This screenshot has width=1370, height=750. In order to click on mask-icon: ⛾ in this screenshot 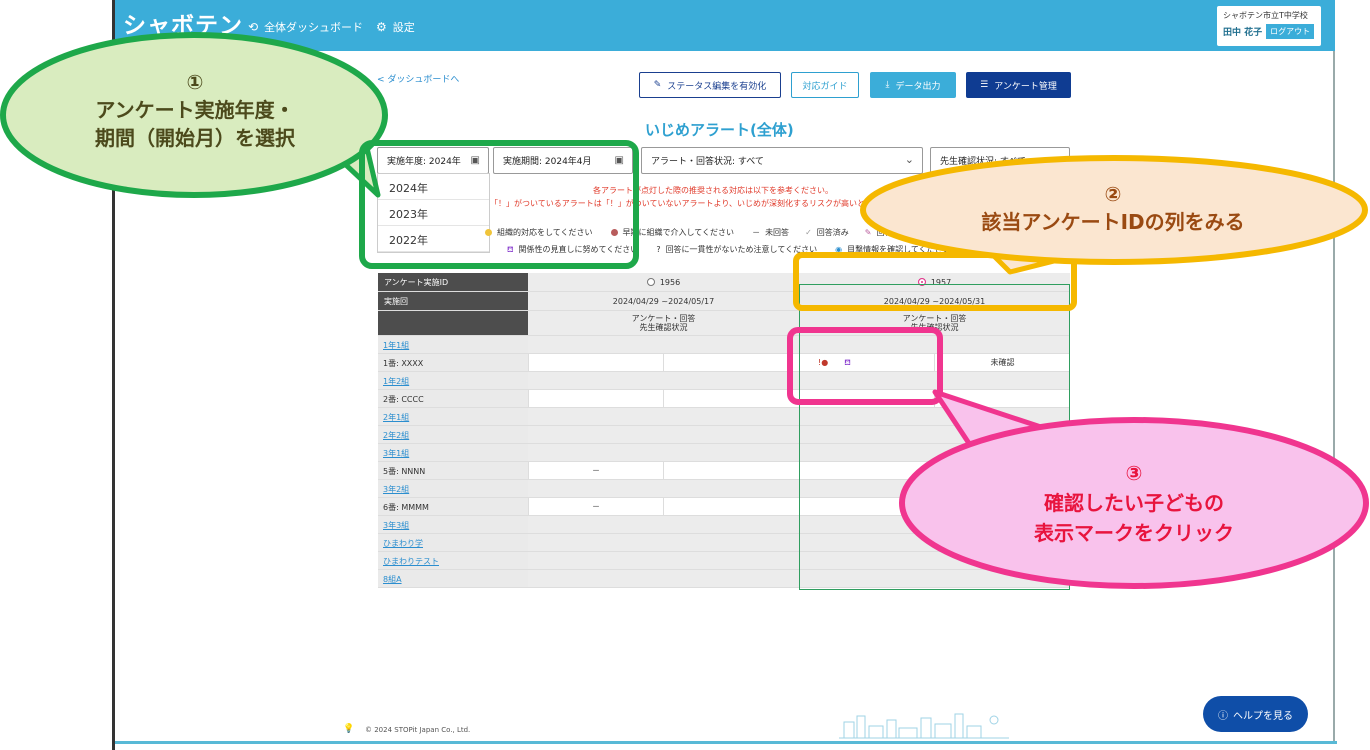, I will do `click(847, 363)`.